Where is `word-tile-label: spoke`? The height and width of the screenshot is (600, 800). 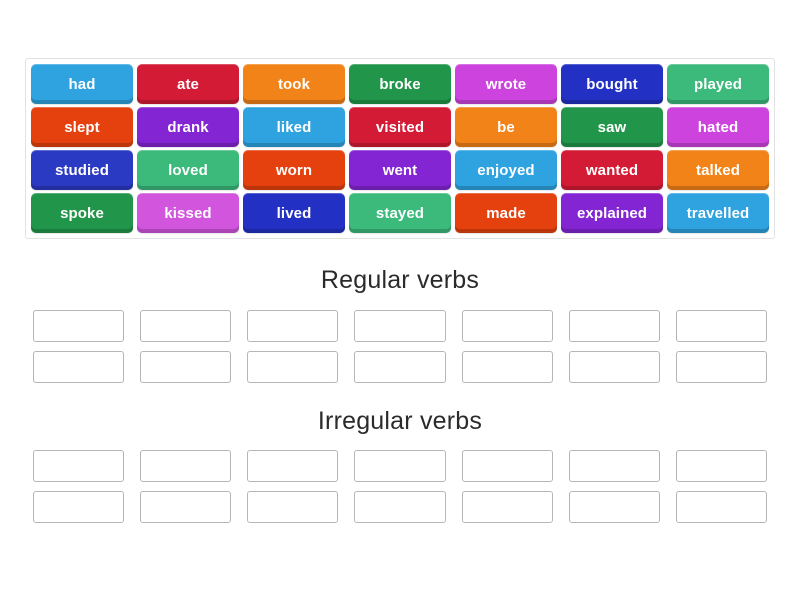 word-tile-label: spoke is located at coordinates (82, 213).